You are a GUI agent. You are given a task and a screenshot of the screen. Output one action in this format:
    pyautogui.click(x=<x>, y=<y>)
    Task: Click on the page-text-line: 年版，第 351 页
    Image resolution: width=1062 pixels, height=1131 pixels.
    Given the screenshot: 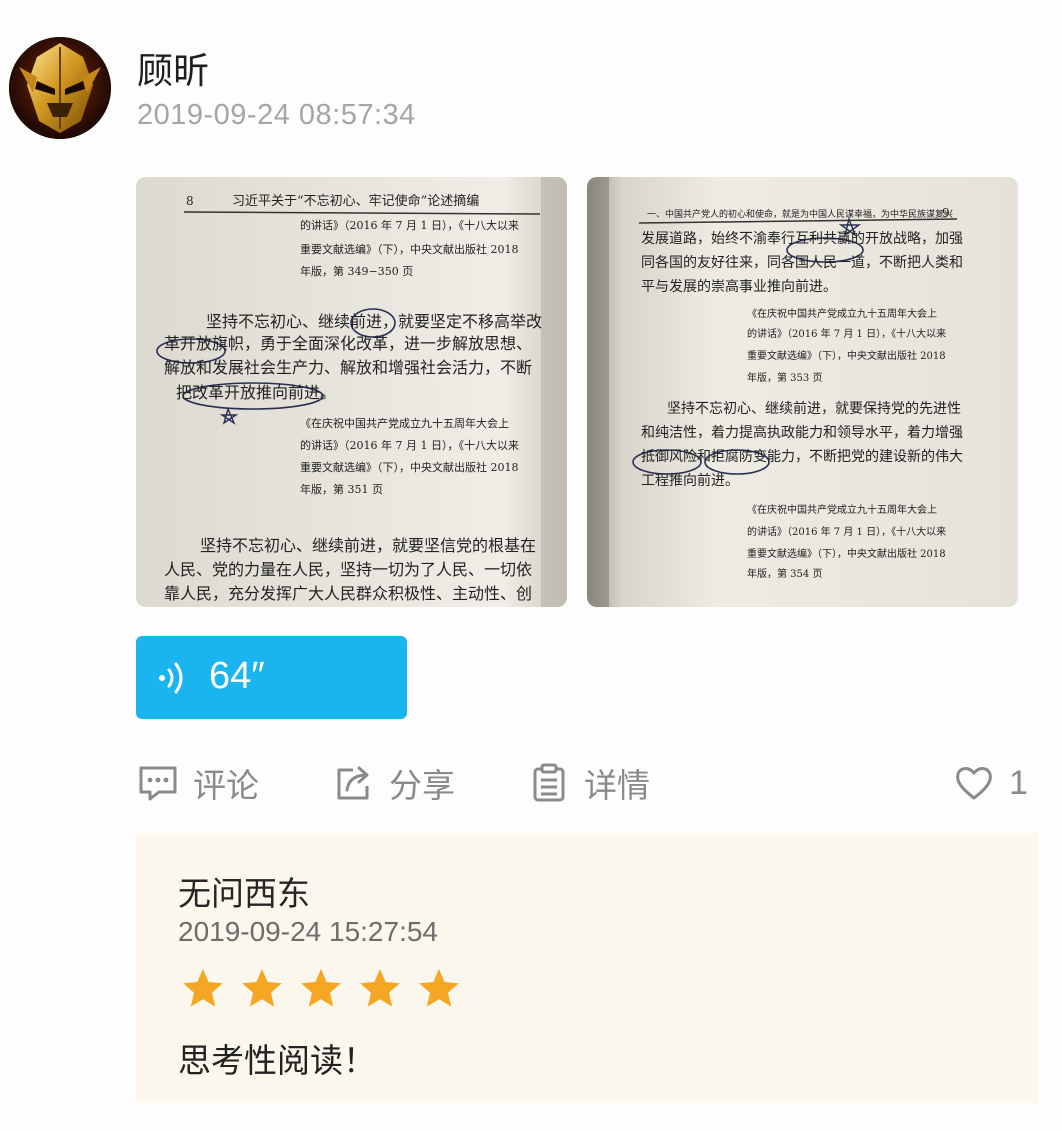 What is the action you would take?
    pyautogui.click(x=341, y=489)
    